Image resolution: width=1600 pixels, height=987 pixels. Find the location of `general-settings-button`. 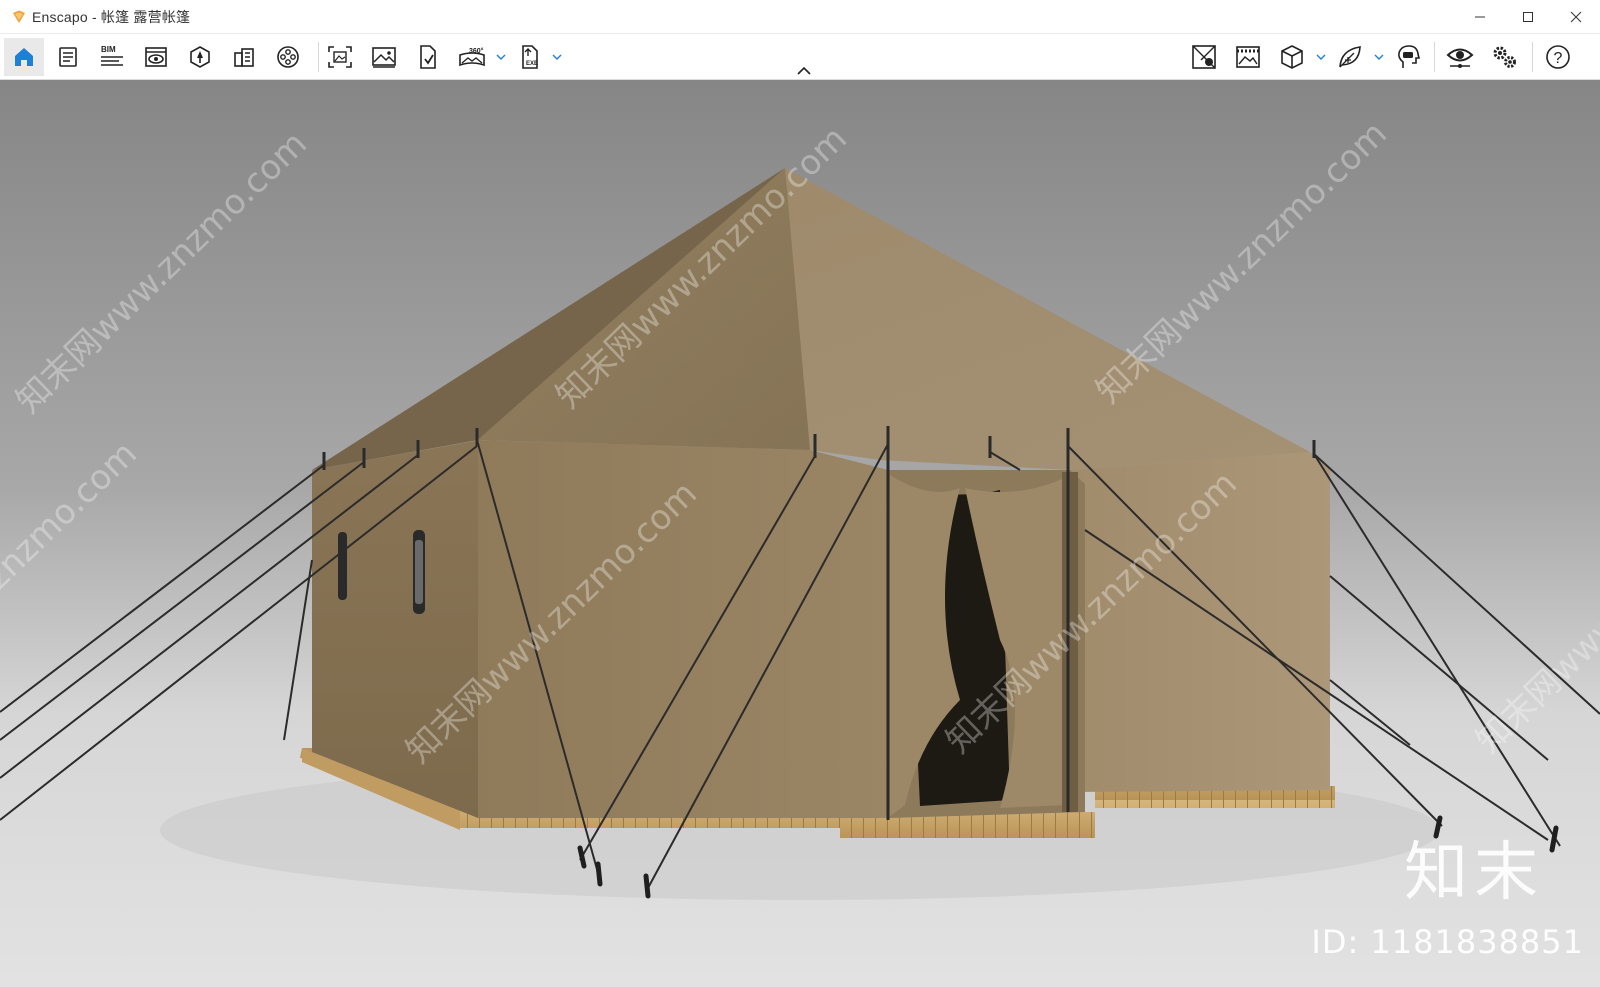

general-settings-button is located at coordinates (1504, 57).